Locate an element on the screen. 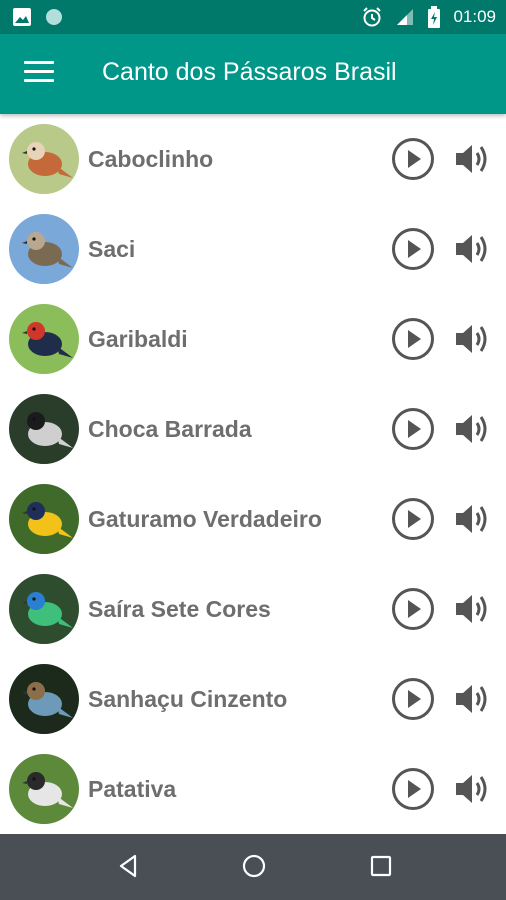 This screenshot has height=900, width=506. list-item: Sanhaçu Cinzento is located at coordinates (253, 699).